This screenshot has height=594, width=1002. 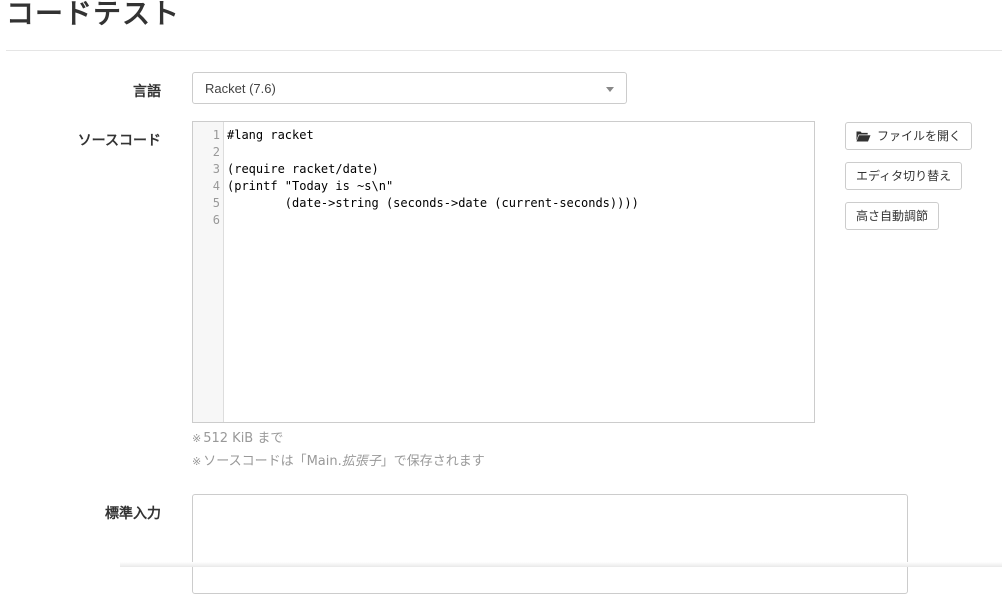 I want to click on open-file-label: ファイルを開く, so click(x=919, y=136).